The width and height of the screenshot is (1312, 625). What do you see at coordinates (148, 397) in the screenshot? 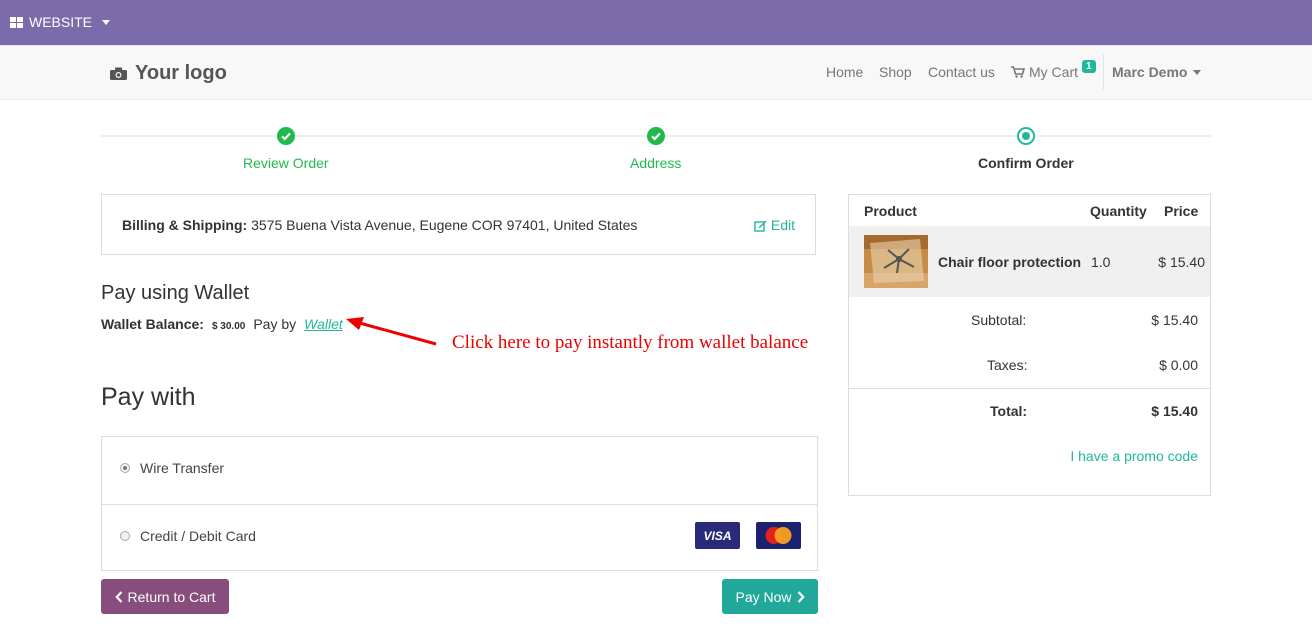
I see `pay-with-title: Pay with` at bounding box center [148, 397].